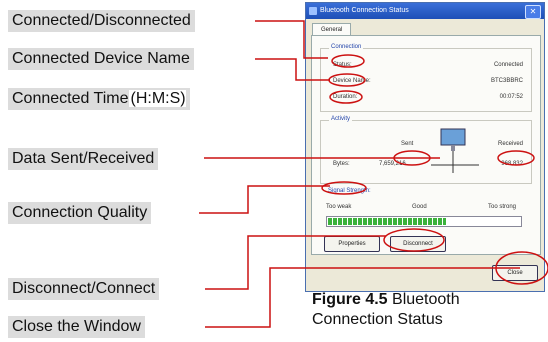 This screenshot has width=548, height=342. I want to click on highlight-device-name, so click(347, 80).